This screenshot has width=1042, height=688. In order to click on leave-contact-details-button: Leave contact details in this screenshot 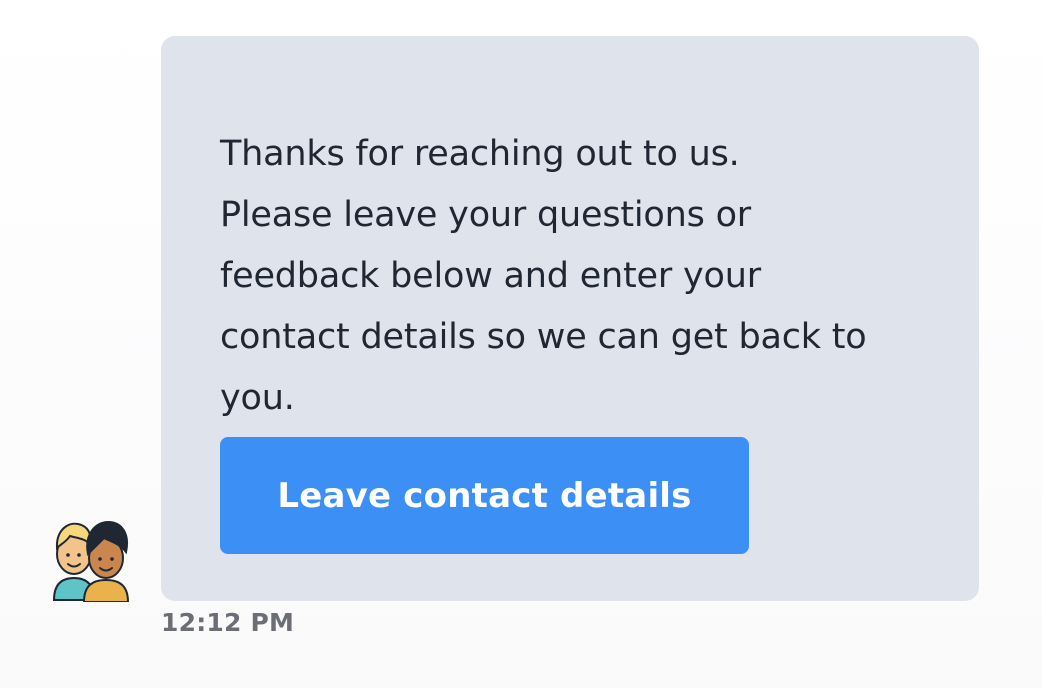, I will do `click(484, 495)`.